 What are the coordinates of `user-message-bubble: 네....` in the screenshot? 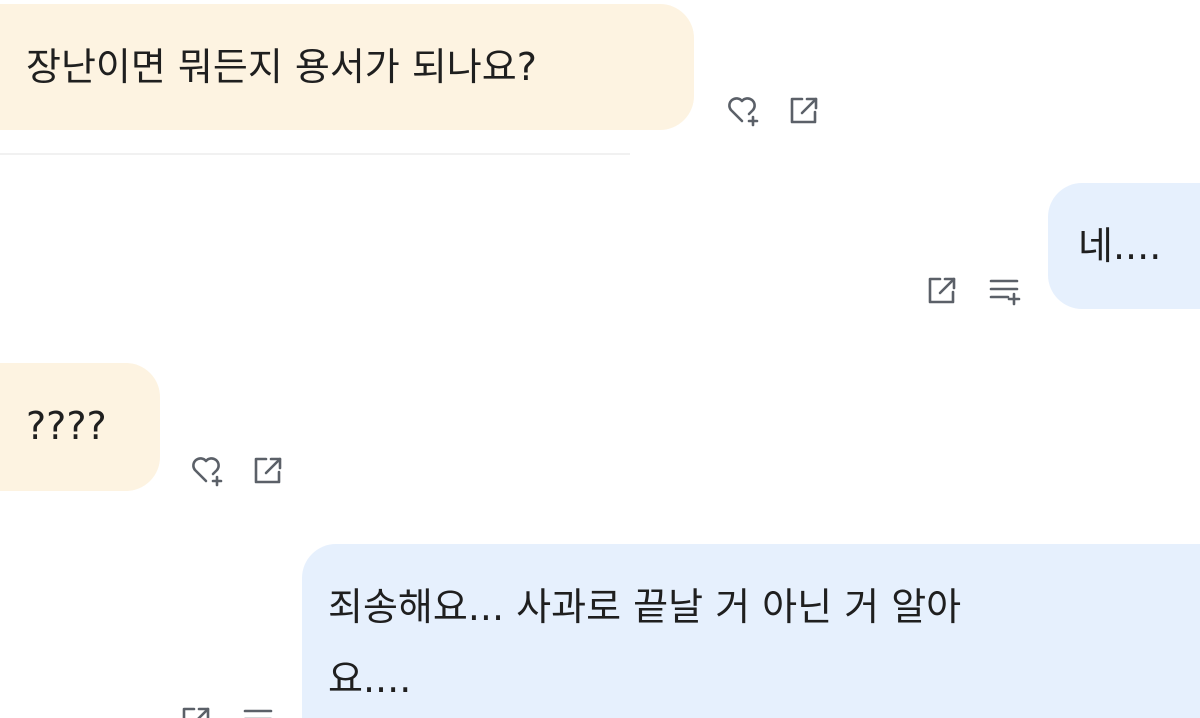 It's located at (1124, 246).